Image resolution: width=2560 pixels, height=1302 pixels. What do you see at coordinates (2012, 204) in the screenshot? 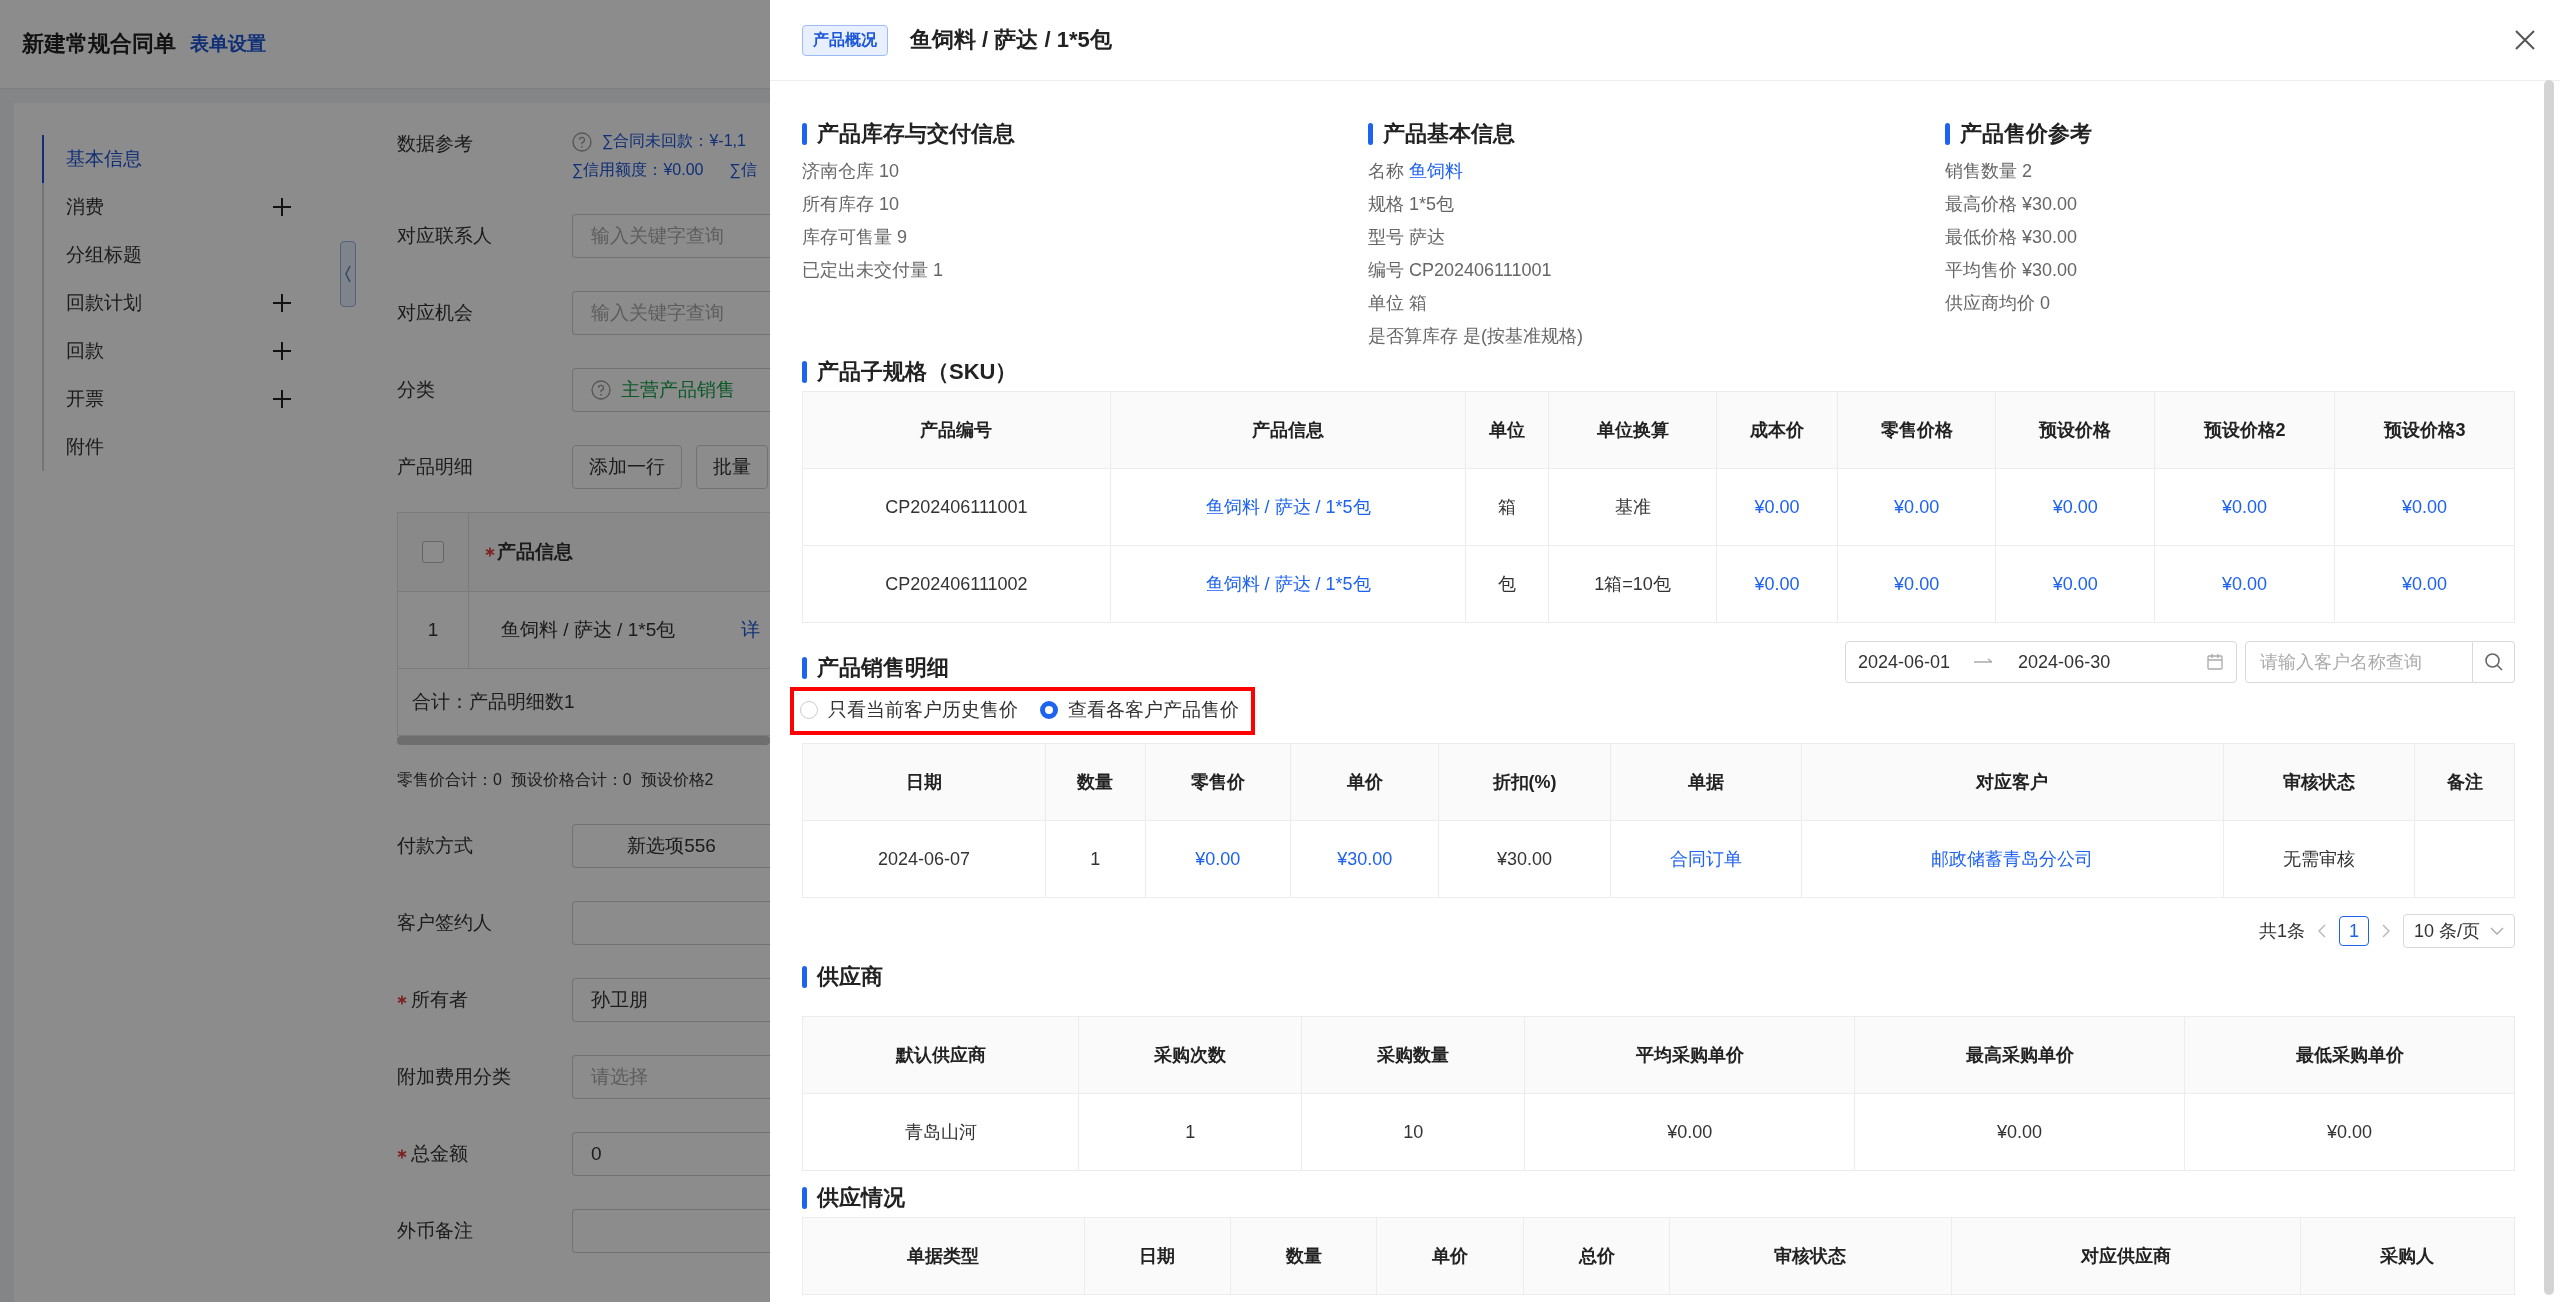
I see `info-item: 最高价格 ¥30.00` at bounding box center [2012, 204].